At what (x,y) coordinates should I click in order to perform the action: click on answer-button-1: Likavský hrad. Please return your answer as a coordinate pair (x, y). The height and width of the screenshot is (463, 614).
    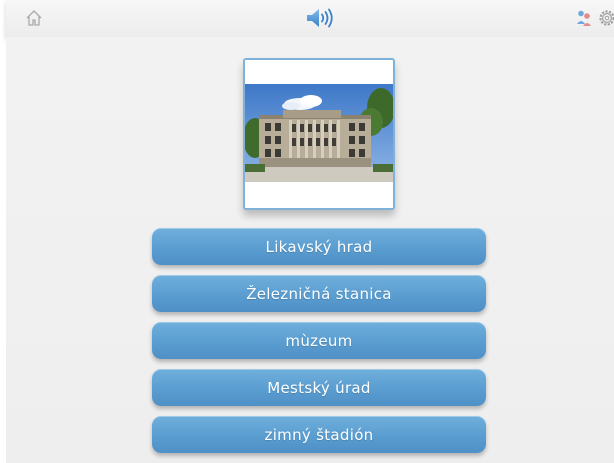
    Looking at the image, I should click on (319, 246).